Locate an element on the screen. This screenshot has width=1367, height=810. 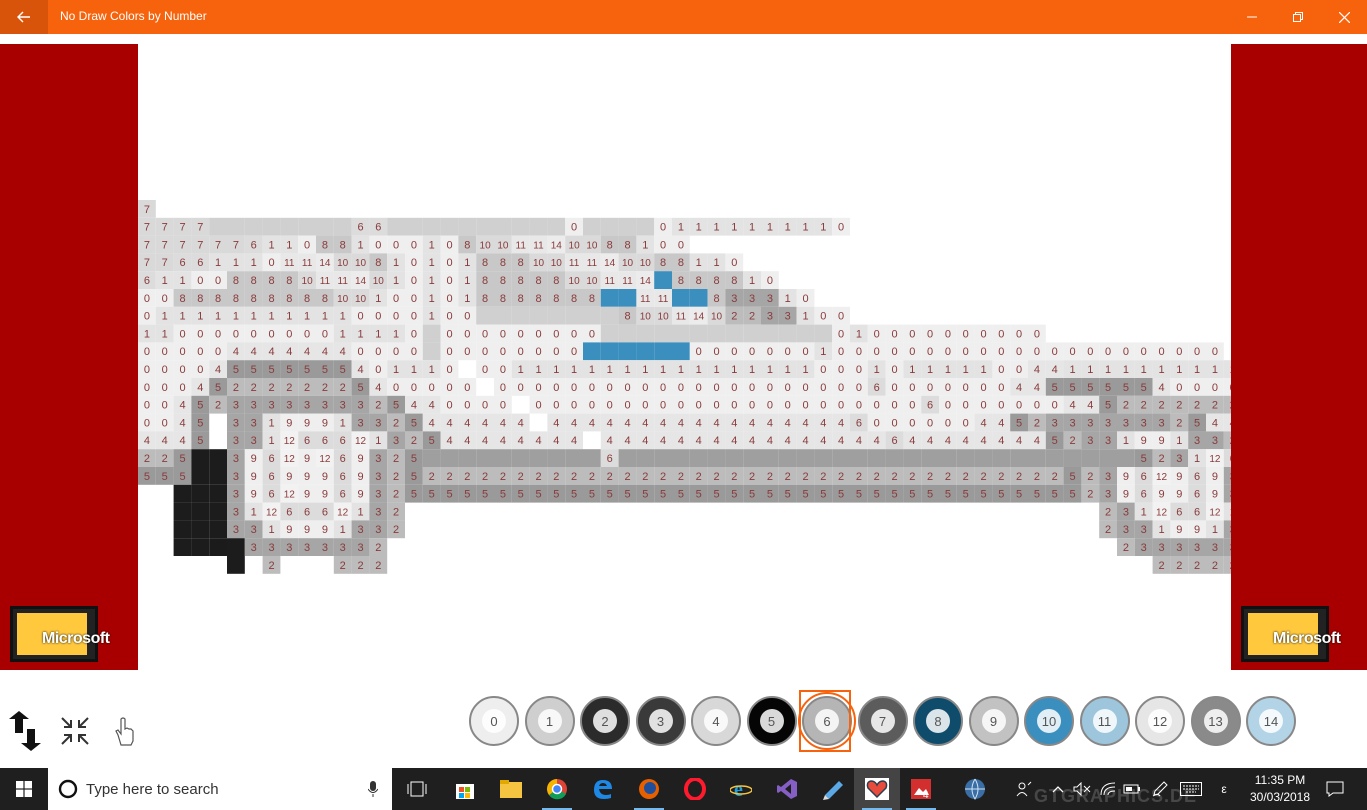
palette-color-9: 9 is located at coordinates (993, 721).